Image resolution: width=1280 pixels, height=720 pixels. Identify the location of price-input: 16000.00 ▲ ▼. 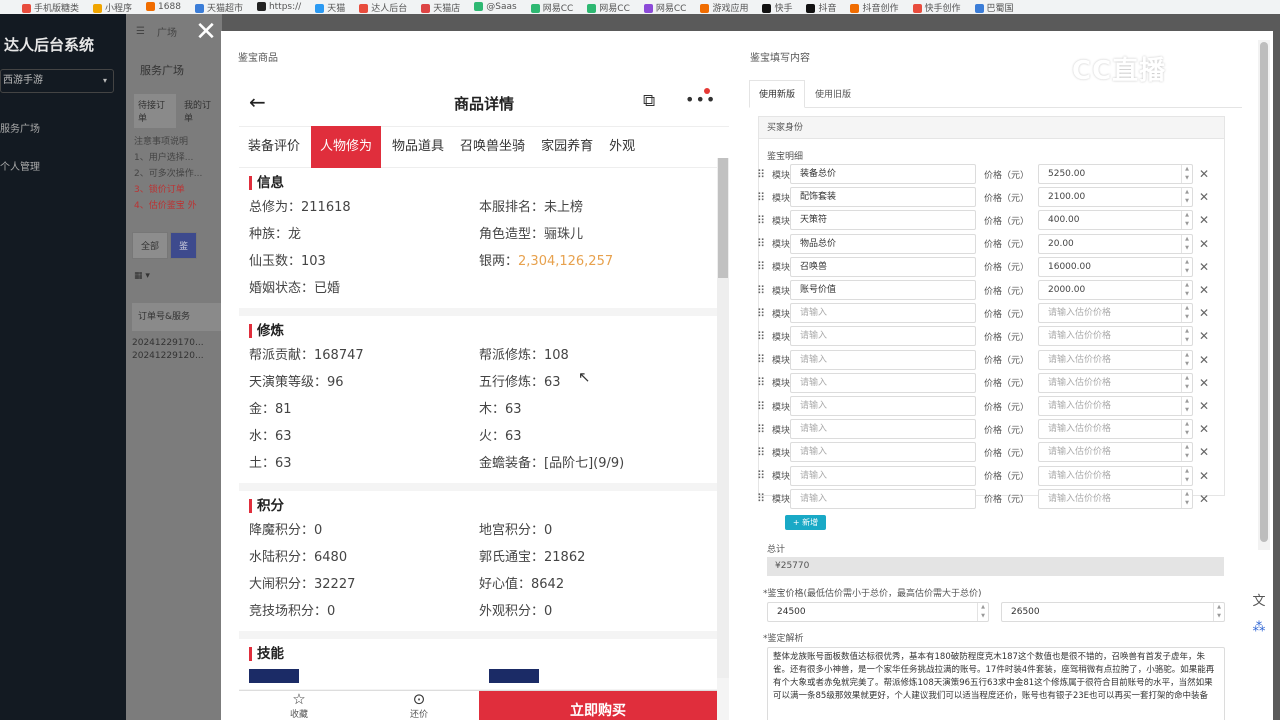
(1115, 266).